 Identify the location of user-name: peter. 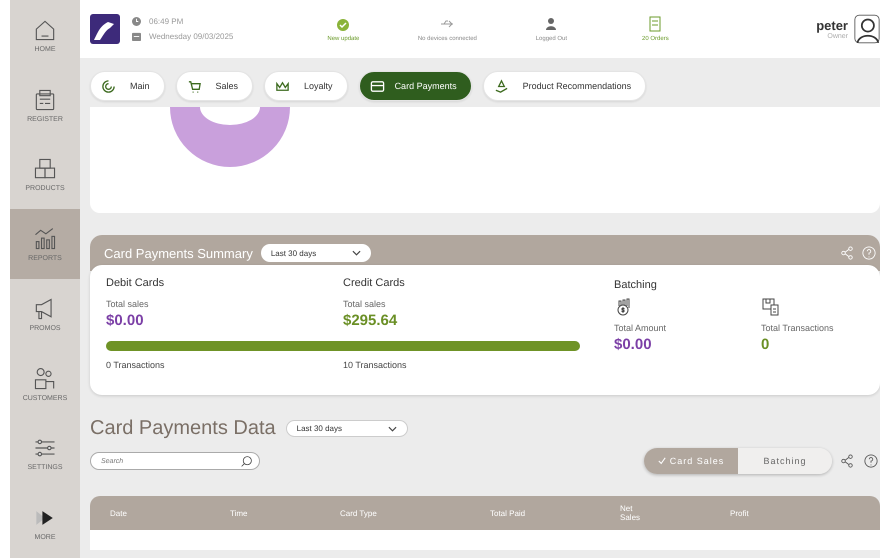
(832, 25).